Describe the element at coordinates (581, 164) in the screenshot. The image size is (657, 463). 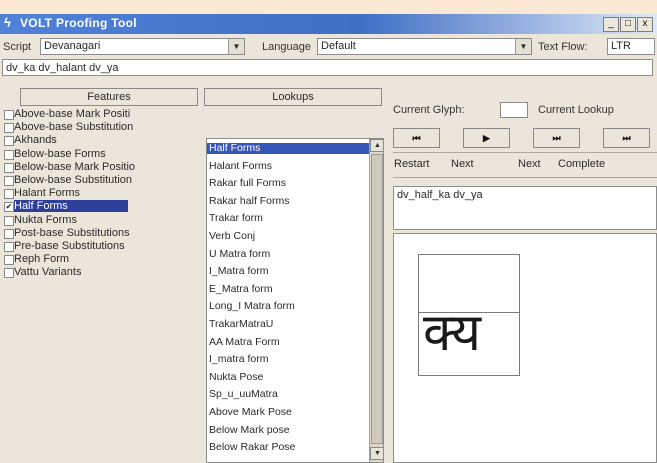
I see `complete-label: Complete` at that location.